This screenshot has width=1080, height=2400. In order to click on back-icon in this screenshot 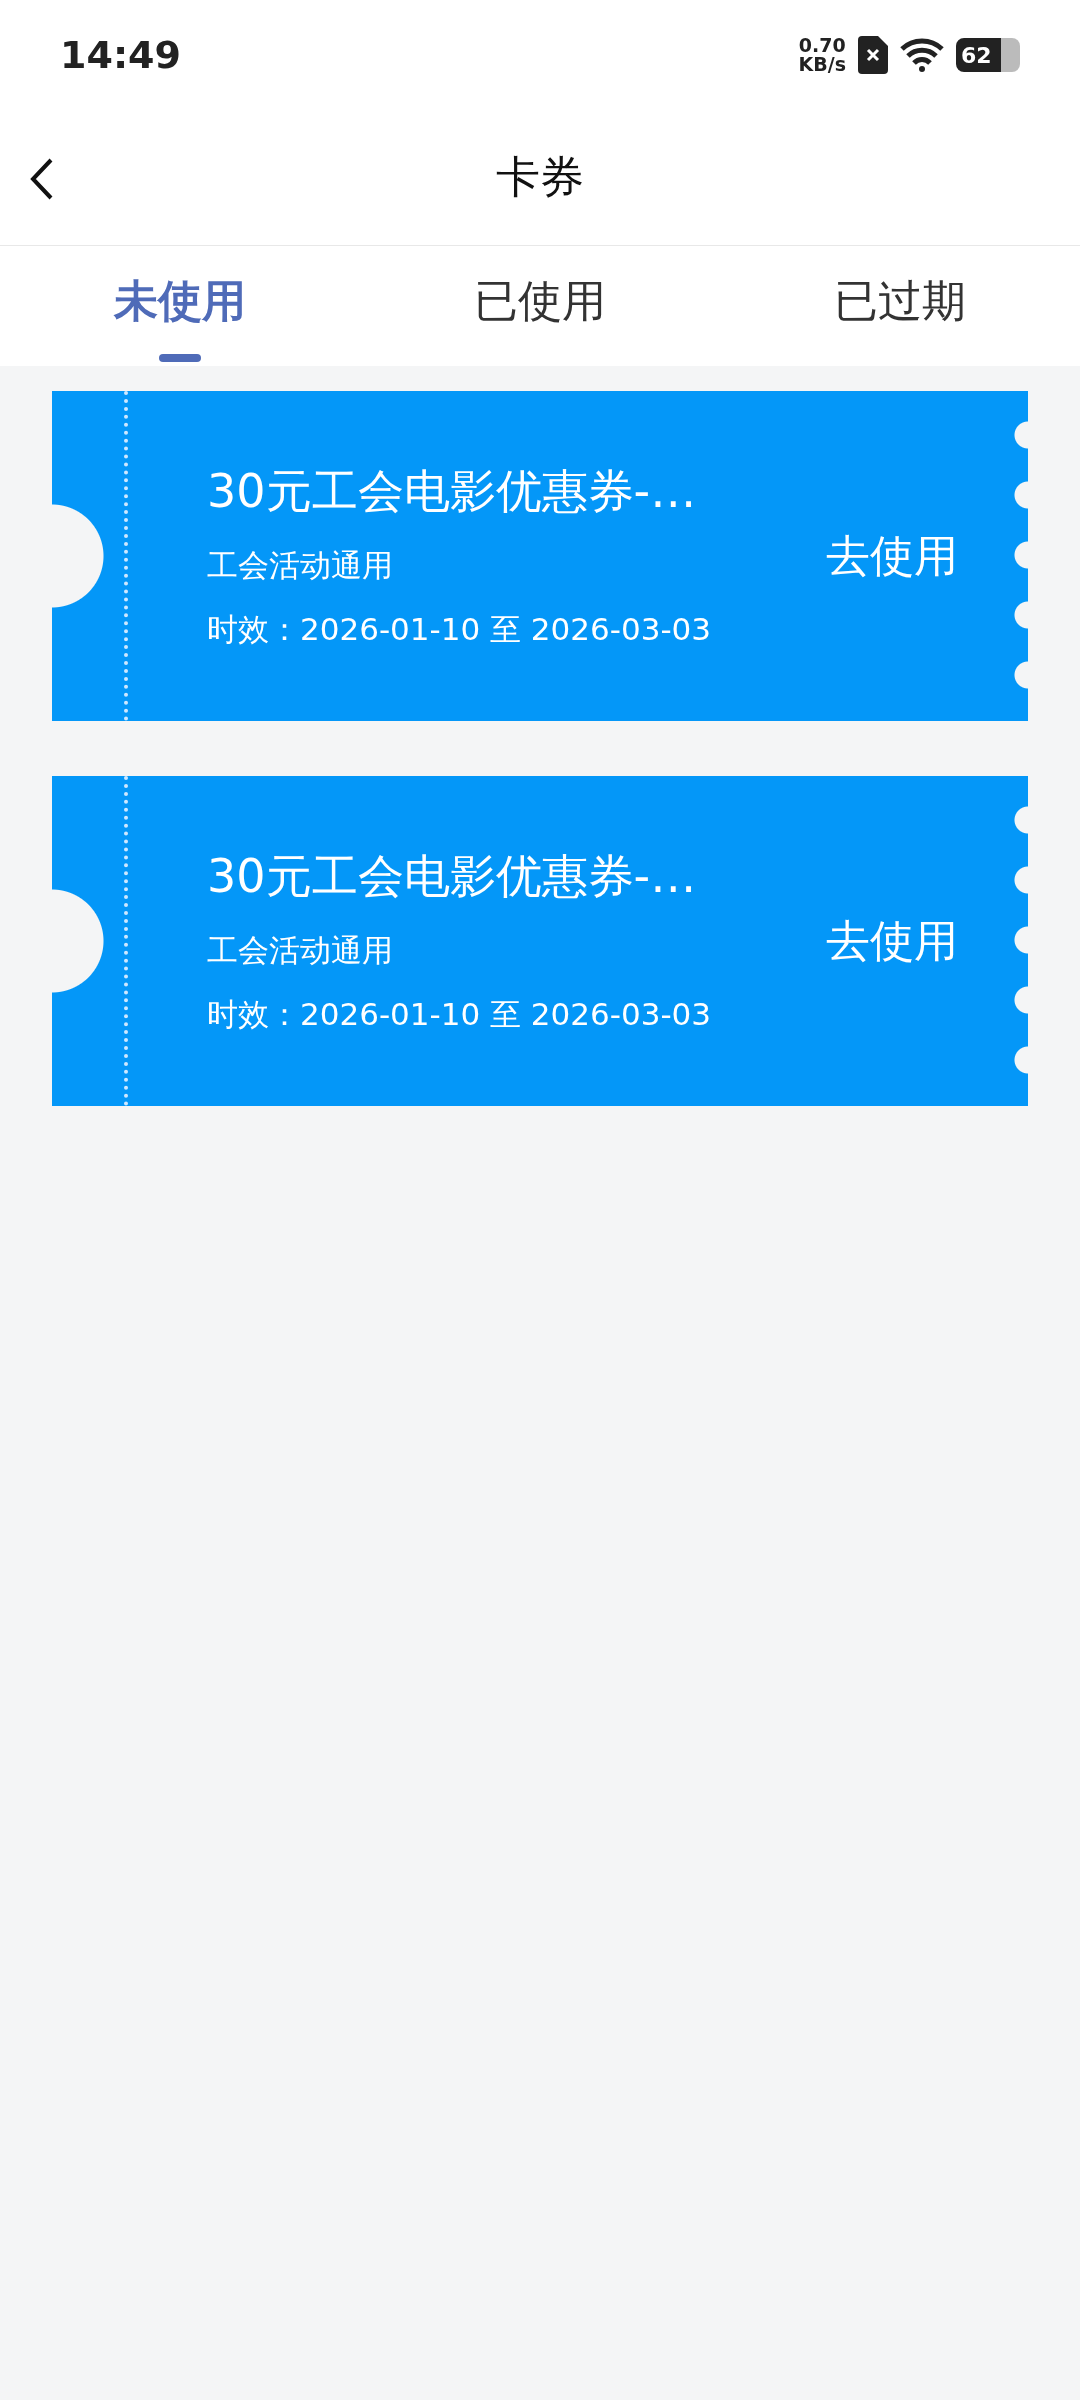, I will do `click(42, 179)`.